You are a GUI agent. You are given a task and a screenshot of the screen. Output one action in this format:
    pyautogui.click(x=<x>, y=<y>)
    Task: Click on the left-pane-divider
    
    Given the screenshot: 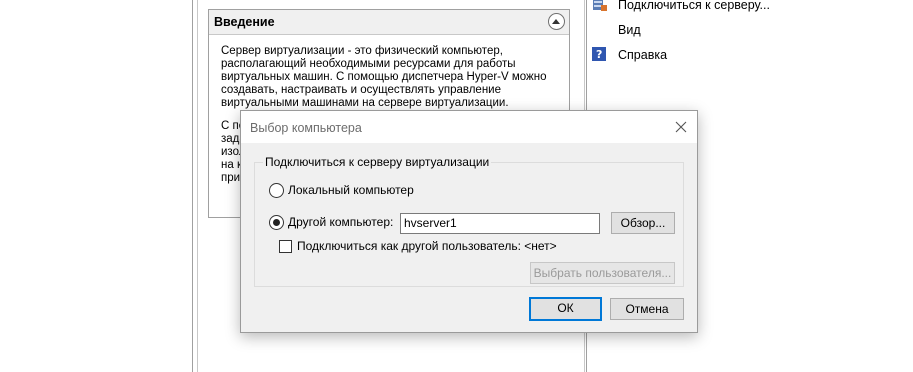 What is the action you would take?
    pyautogui.click(x=192, y=186)
    